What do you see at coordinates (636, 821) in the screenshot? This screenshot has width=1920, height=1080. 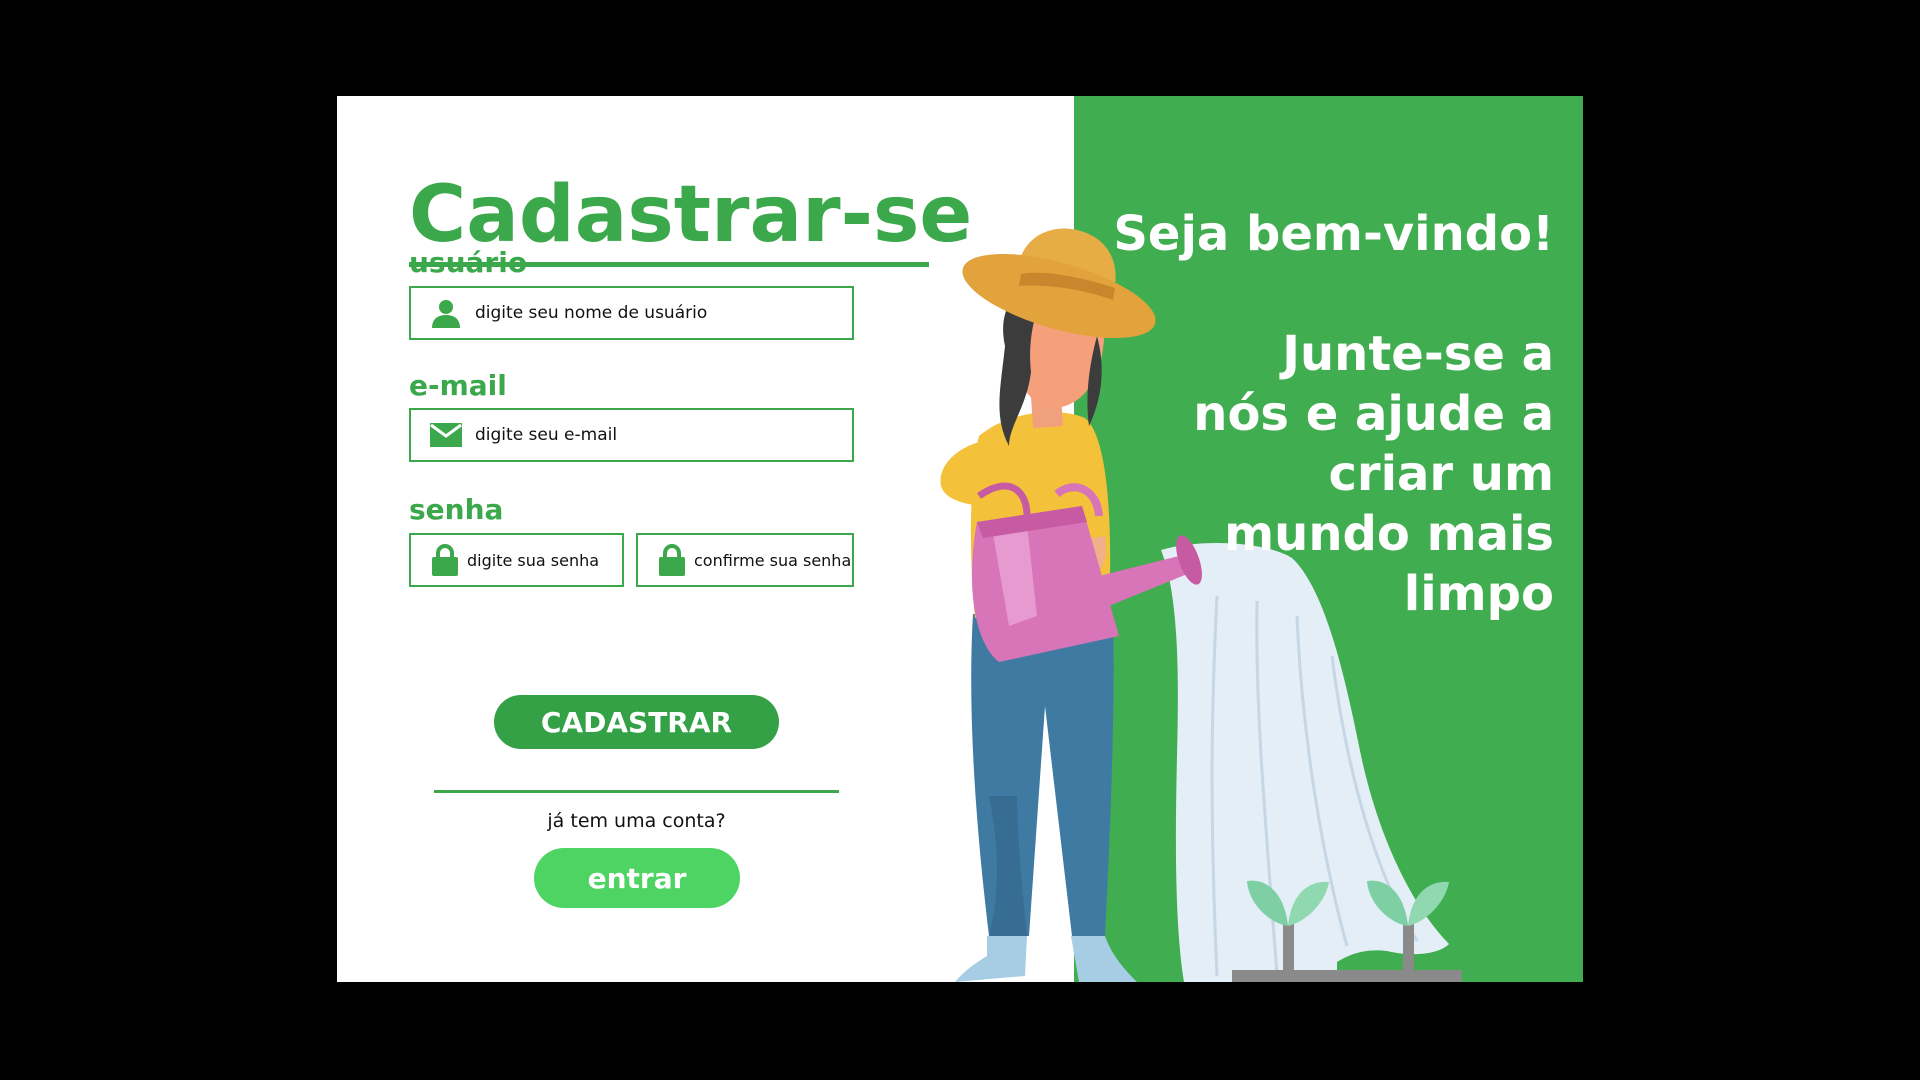 I see `has-account-text: já tem uma conta?` at bounding box center [636, 821].